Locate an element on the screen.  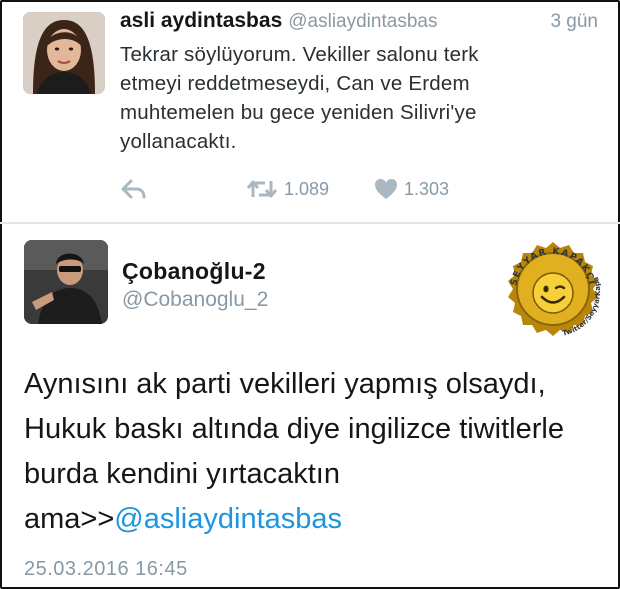
tweet-text-line: etmeyi reddetmeseydi, Can ve Erdem is located at coordinates (295, 83).